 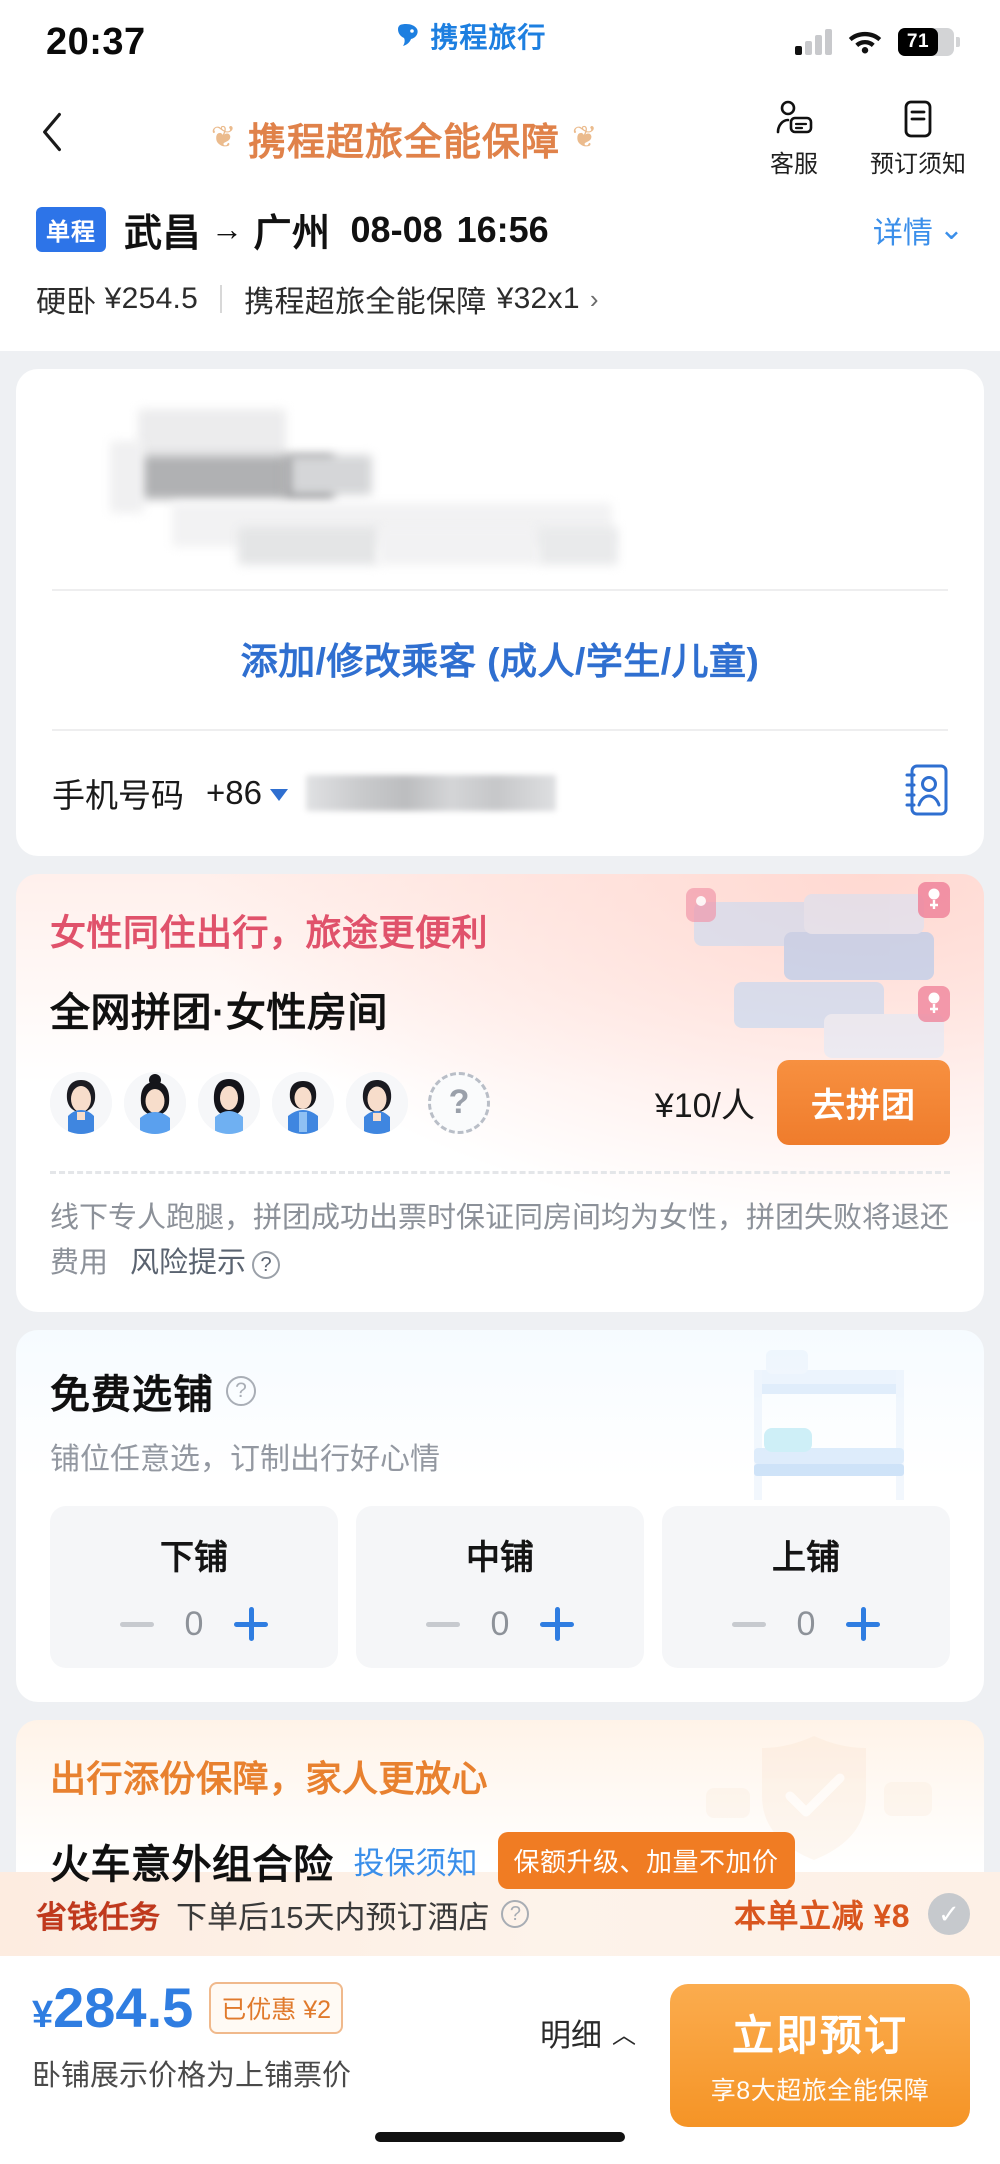 I want to click on page-title-text: 携程超旅全能保障, so click(x=403, y=142).